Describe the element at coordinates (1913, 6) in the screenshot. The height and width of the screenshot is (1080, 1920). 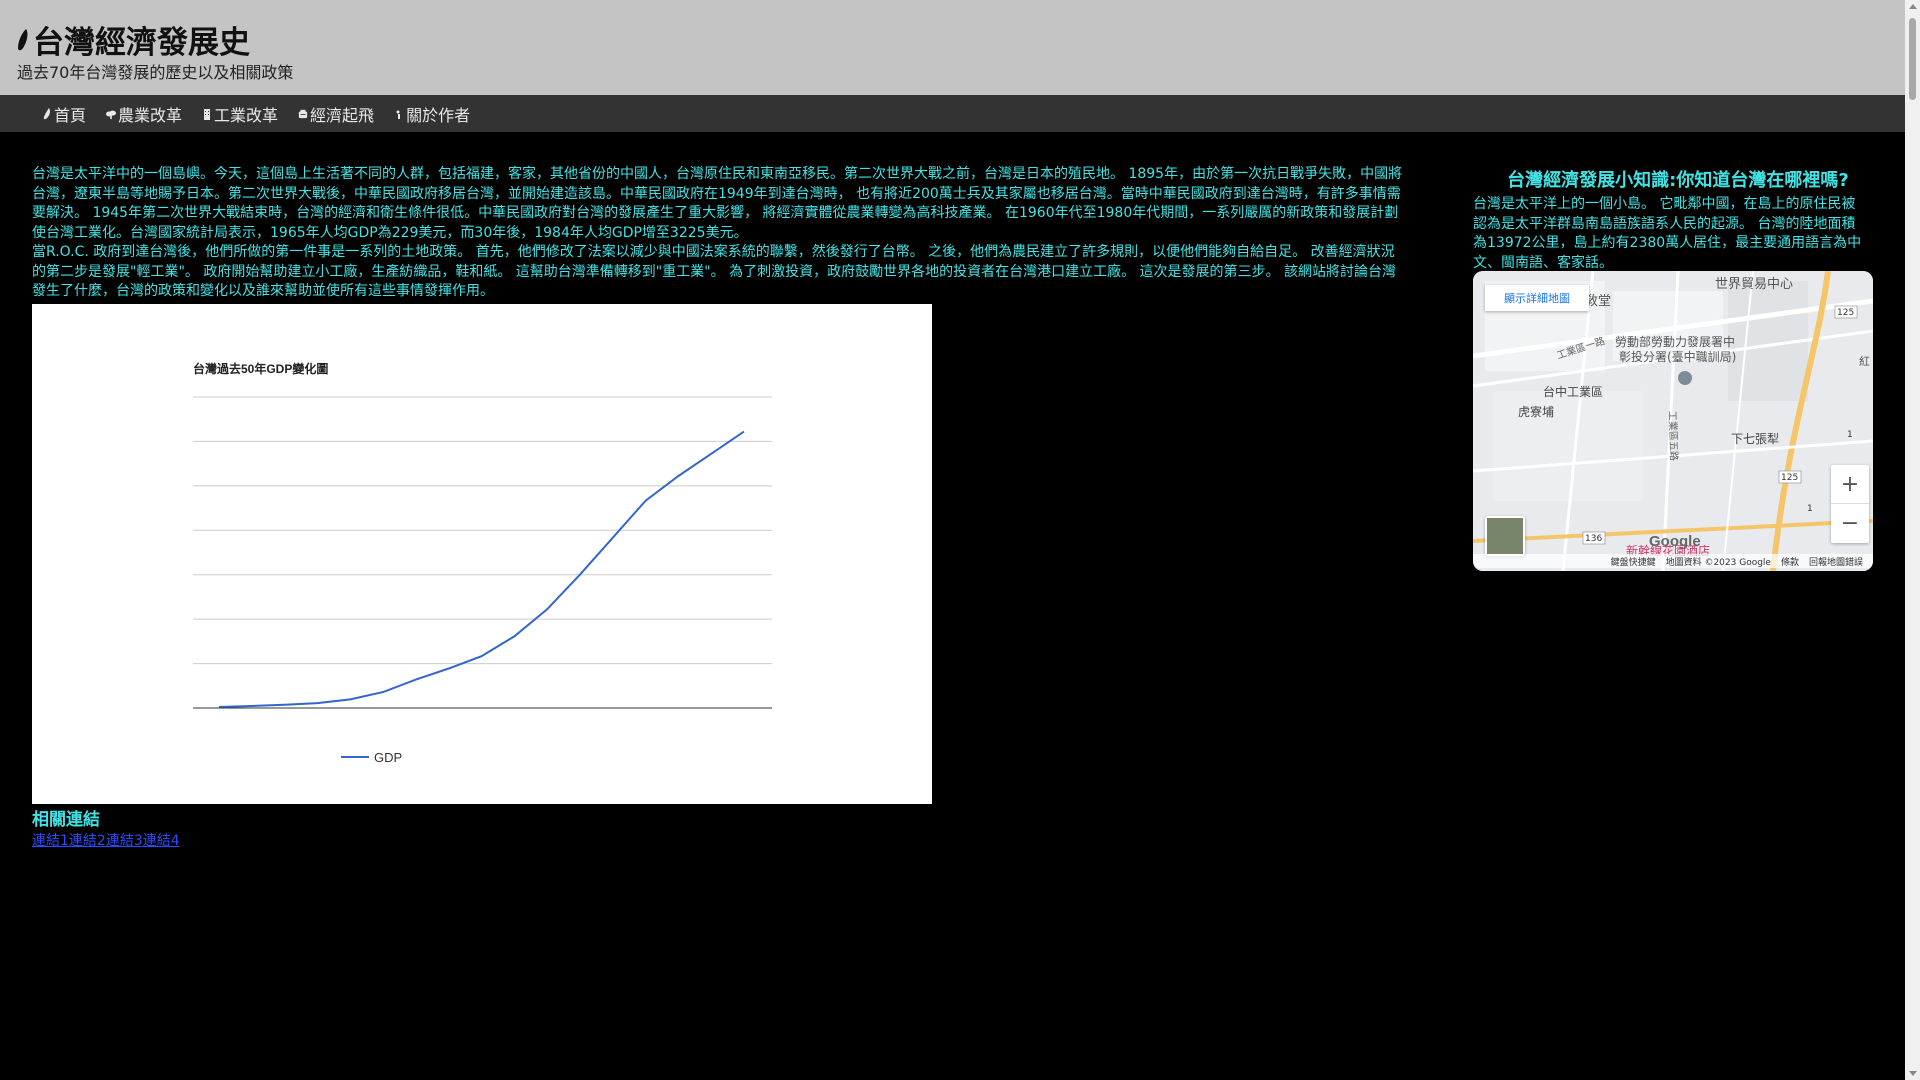
I see `scroll-up-arrow-icon` at that location.